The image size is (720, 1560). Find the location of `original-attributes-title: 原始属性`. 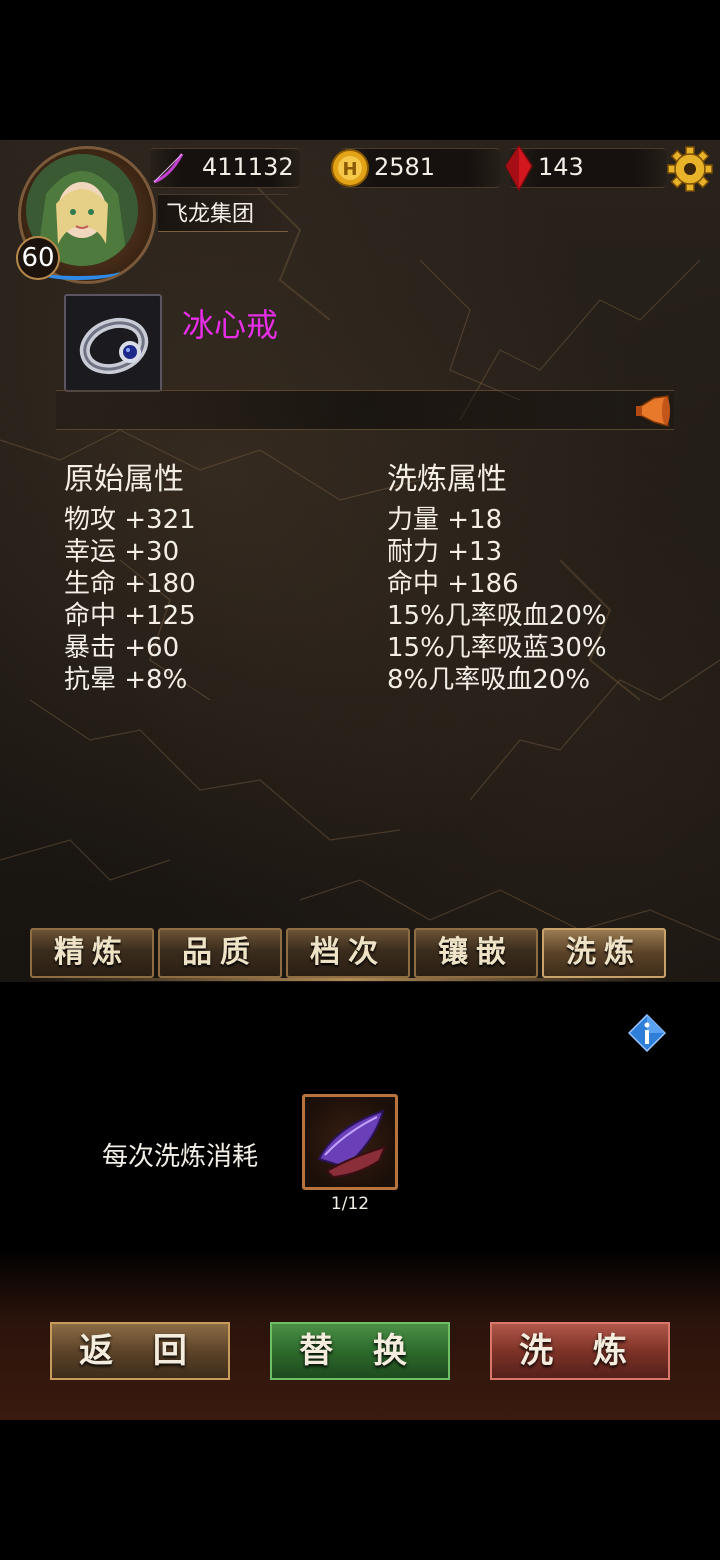

original-attributes-title: 原始属性 is located at coordinates (124, 479).